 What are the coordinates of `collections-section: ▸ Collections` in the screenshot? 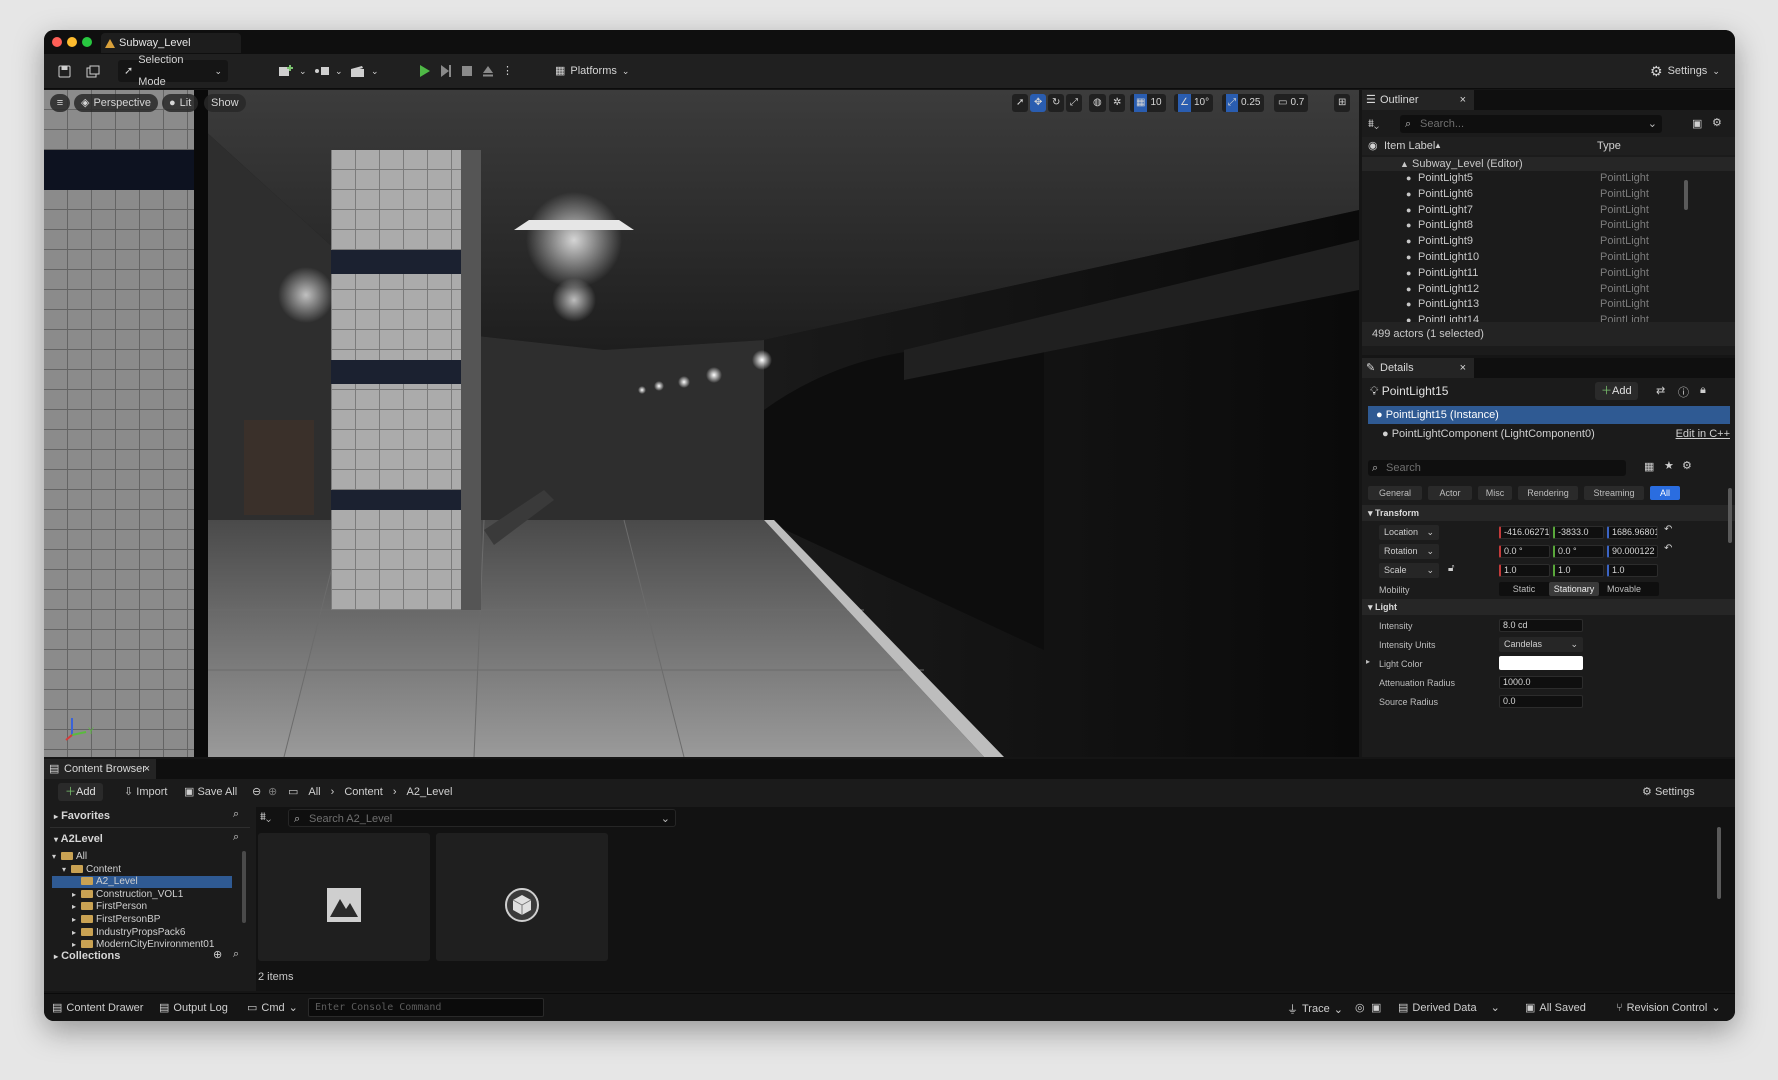 It's located at (87, 956).